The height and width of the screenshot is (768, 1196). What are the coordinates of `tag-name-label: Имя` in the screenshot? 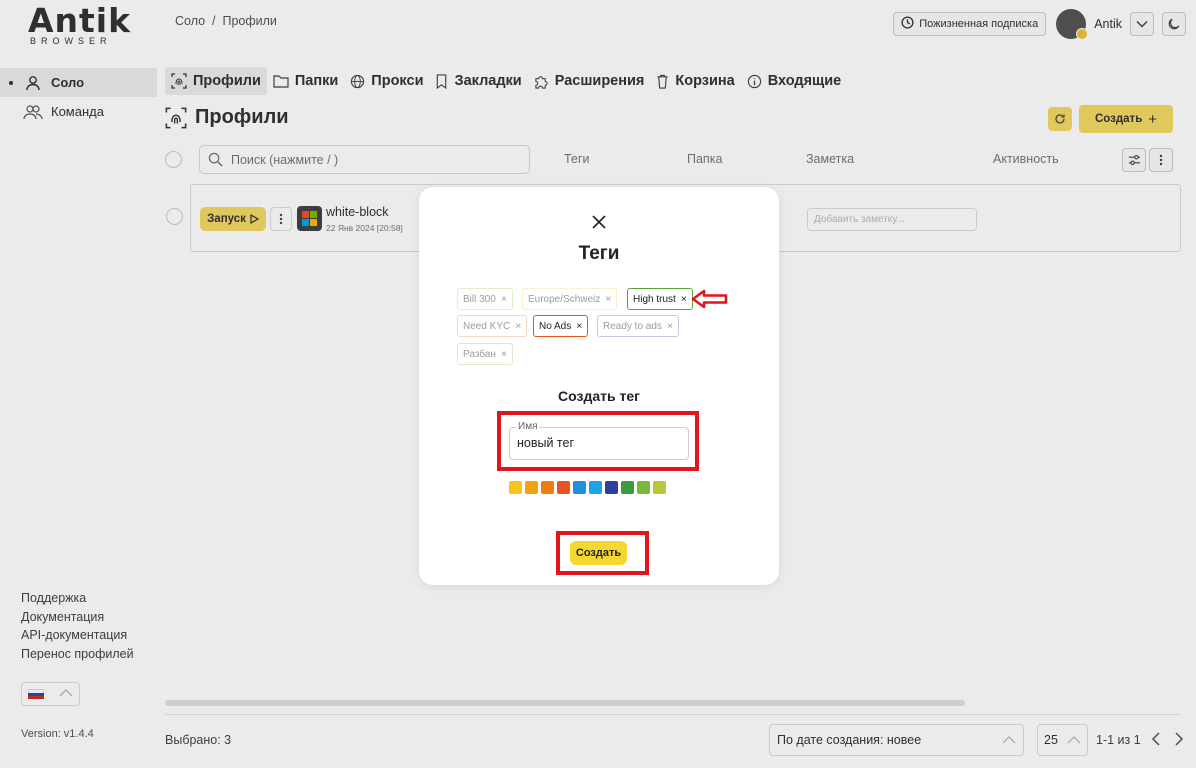 It's located at (528, 426).